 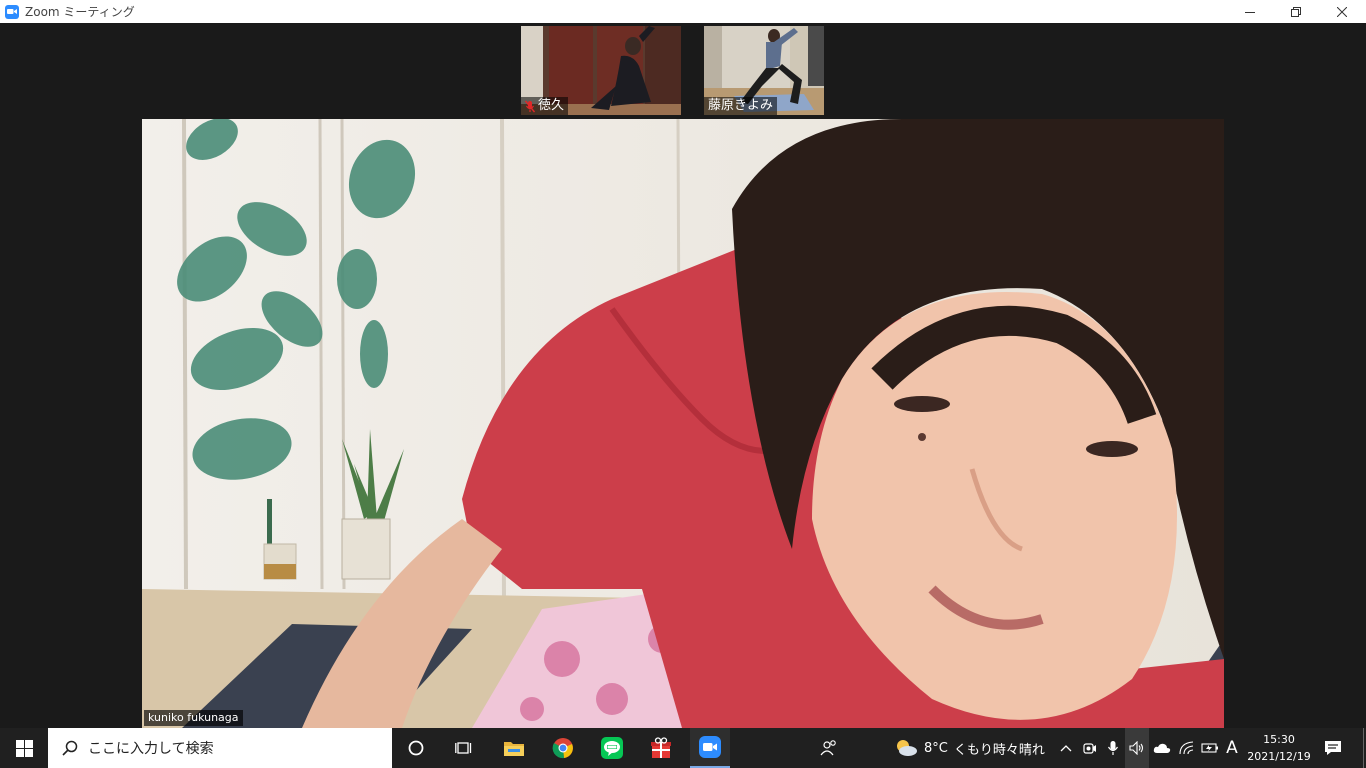 I want to click on camera-tray-button, so click(x=1090, y=748).